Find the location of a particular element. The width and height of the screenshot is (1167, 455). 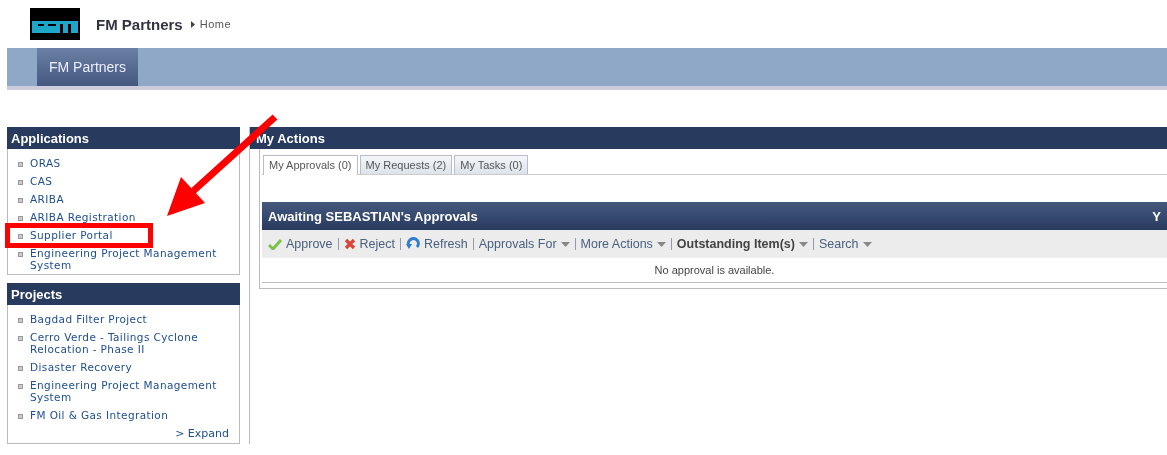

panel-title: Applications is located at coordinates (50, 138).